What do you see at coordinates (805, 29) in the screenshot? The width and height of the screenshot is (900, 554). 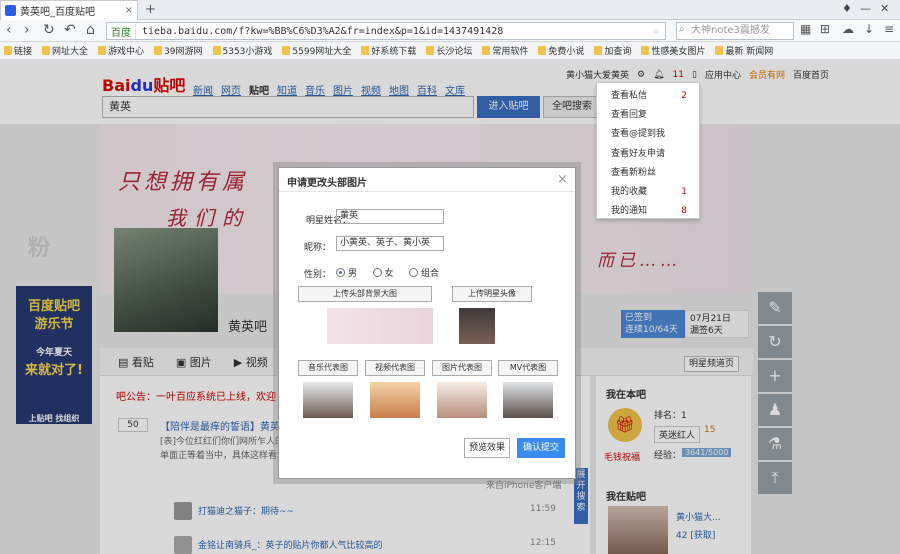 I see `apps-icon: ▦` at bounding box center [805, 29].